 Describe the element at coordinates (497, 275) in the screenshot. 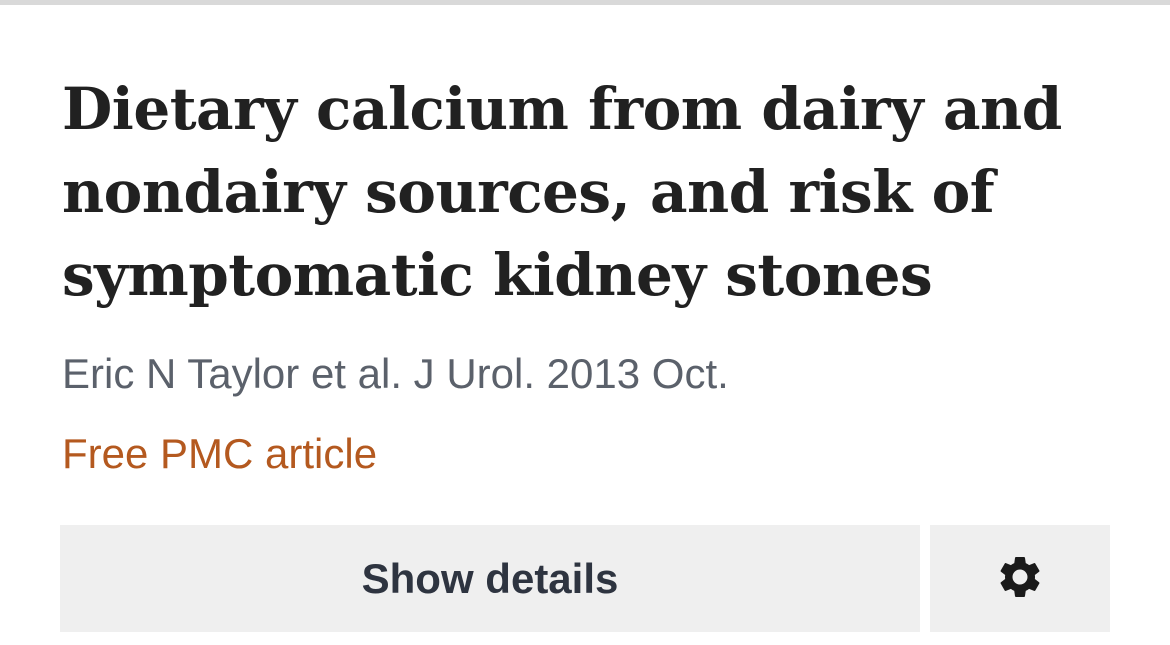

I see `title-line-3: symptomatic kidney stones` at that location.